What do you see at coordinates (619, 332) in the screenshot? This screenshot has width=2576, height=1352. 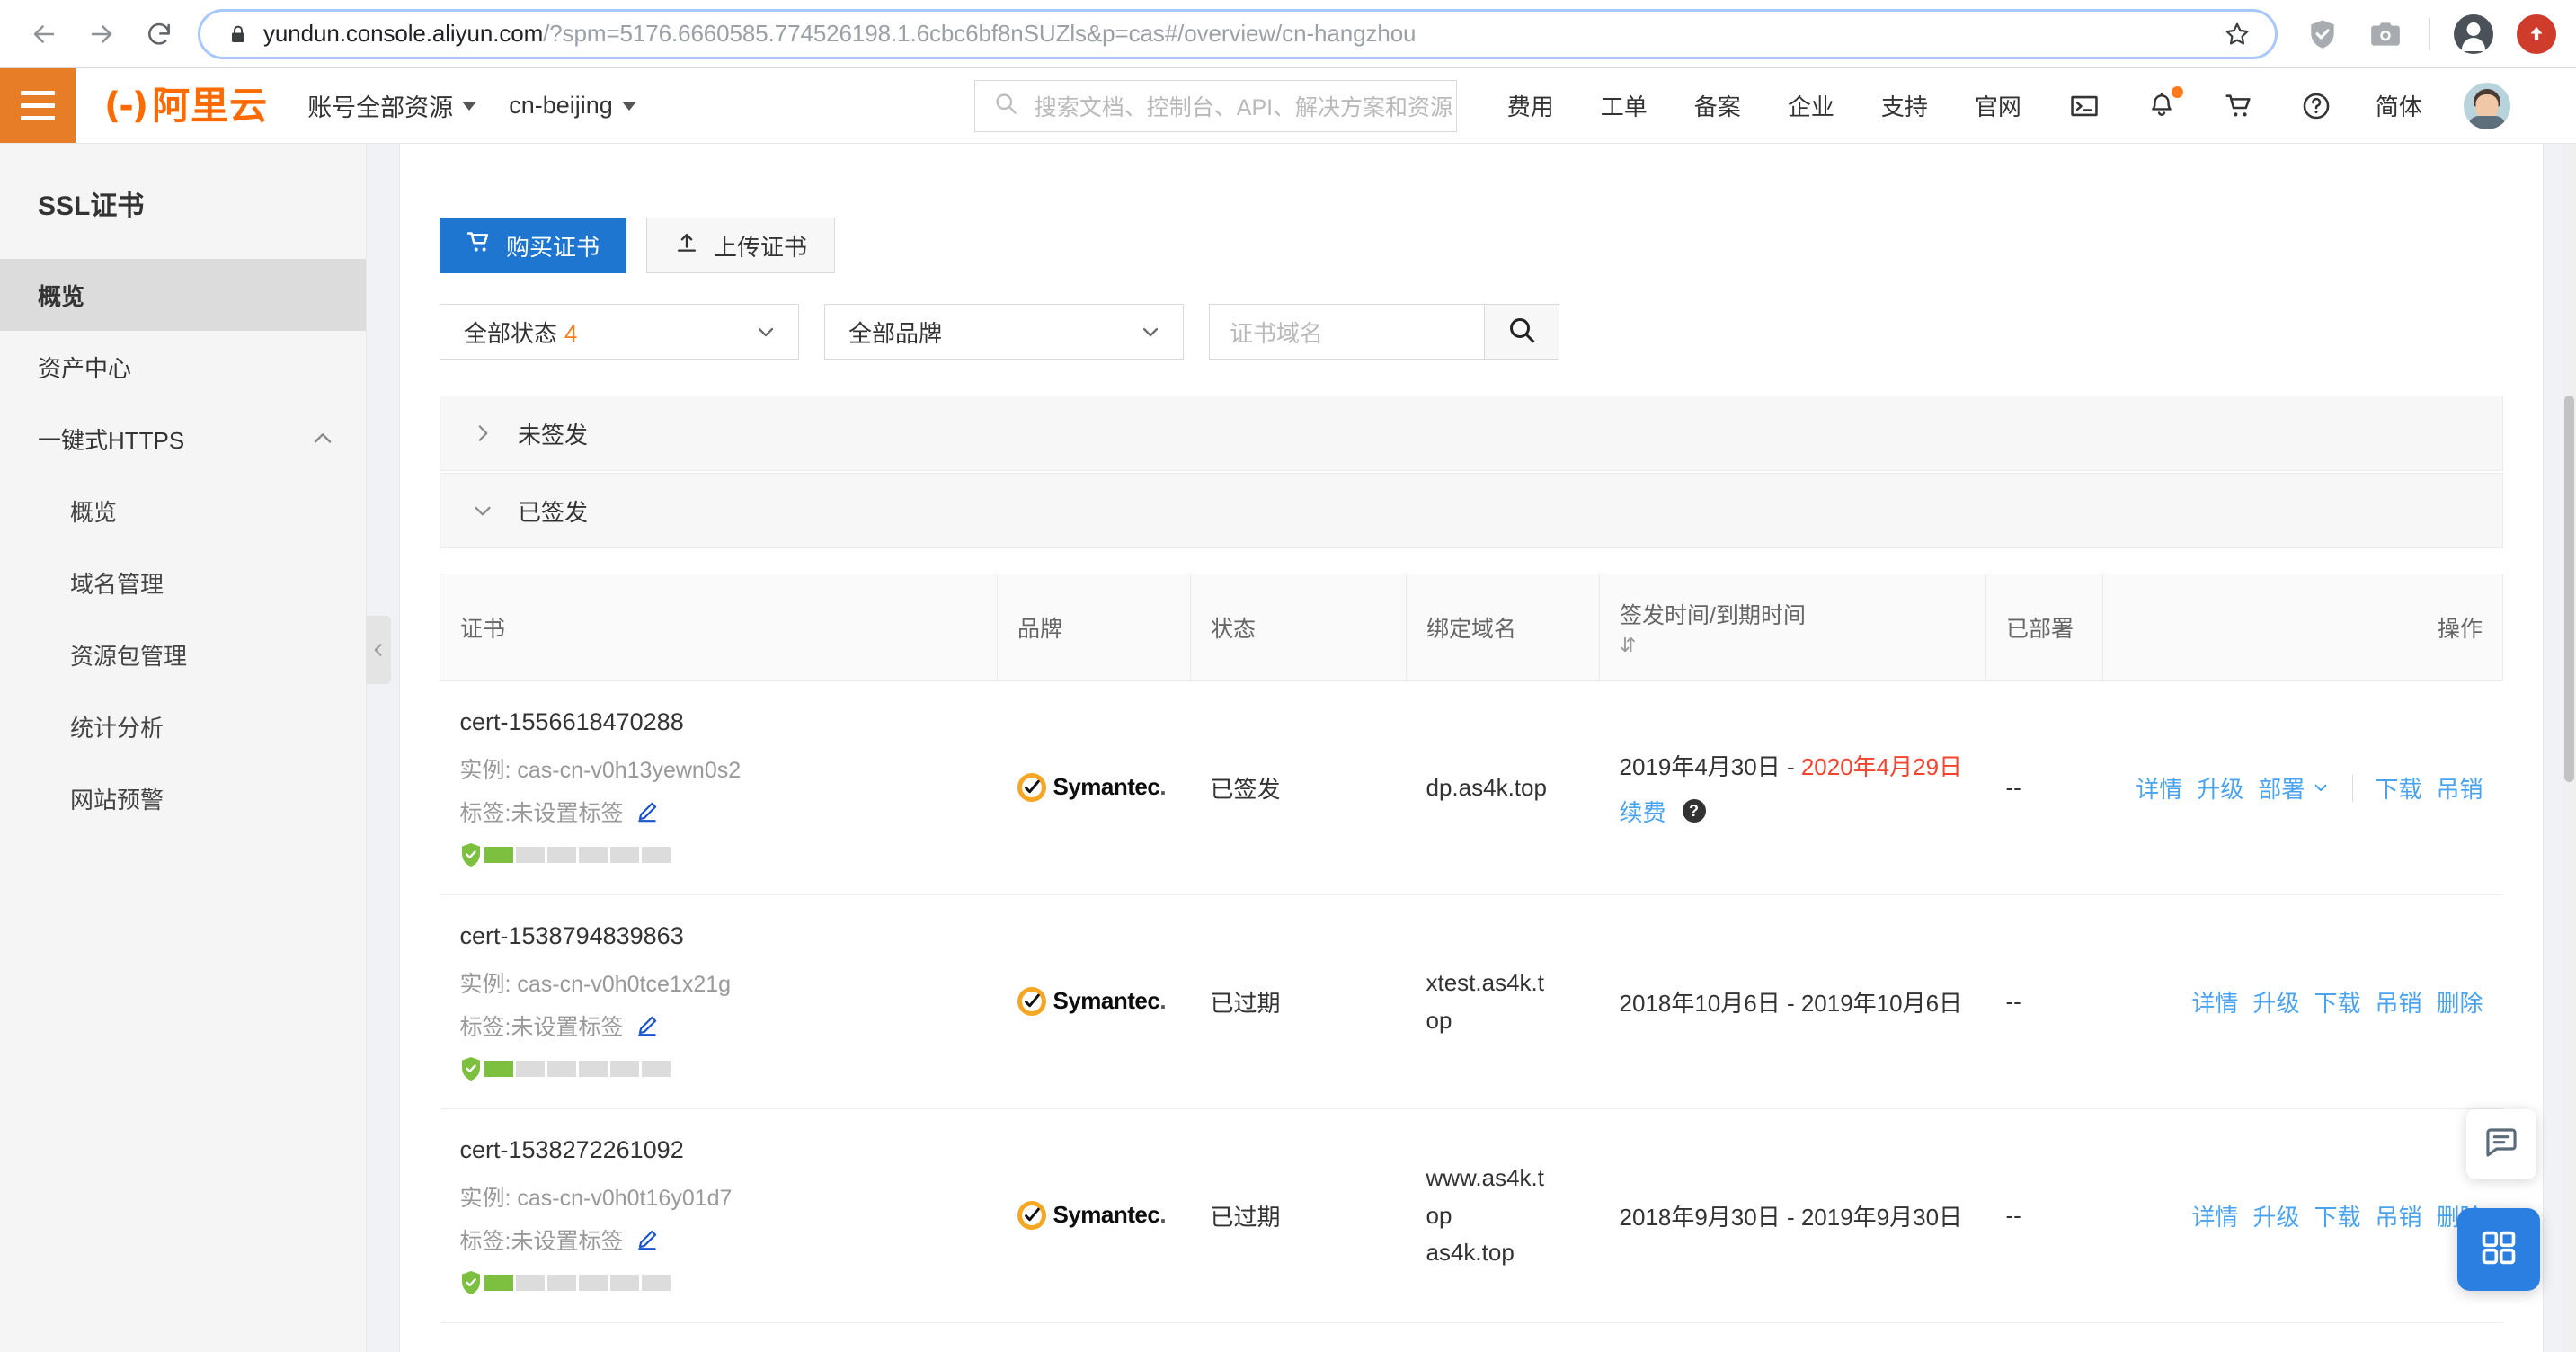 I see `status-filter-select: 全部状态 4` at bounding box center [619, 332].